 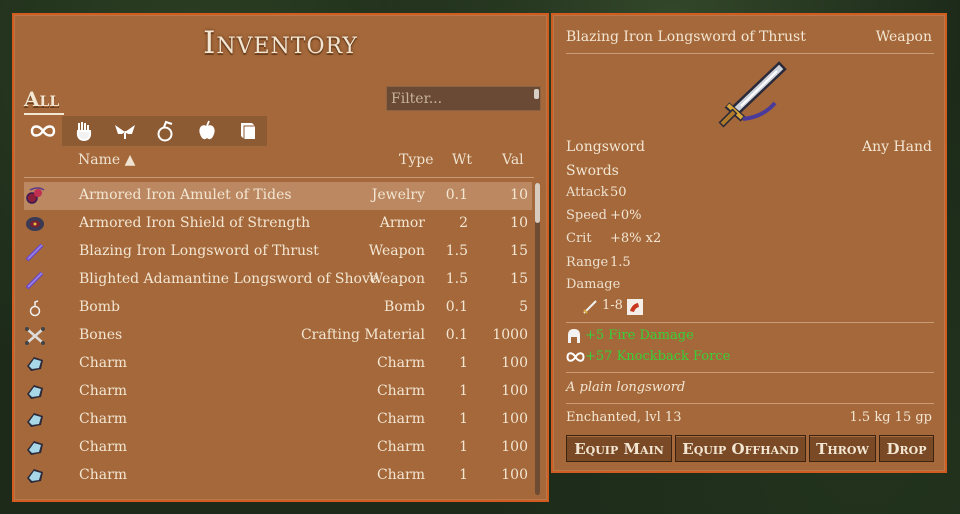 I want to click on detail-subtype: Longsword, so click(x=605, y=147).